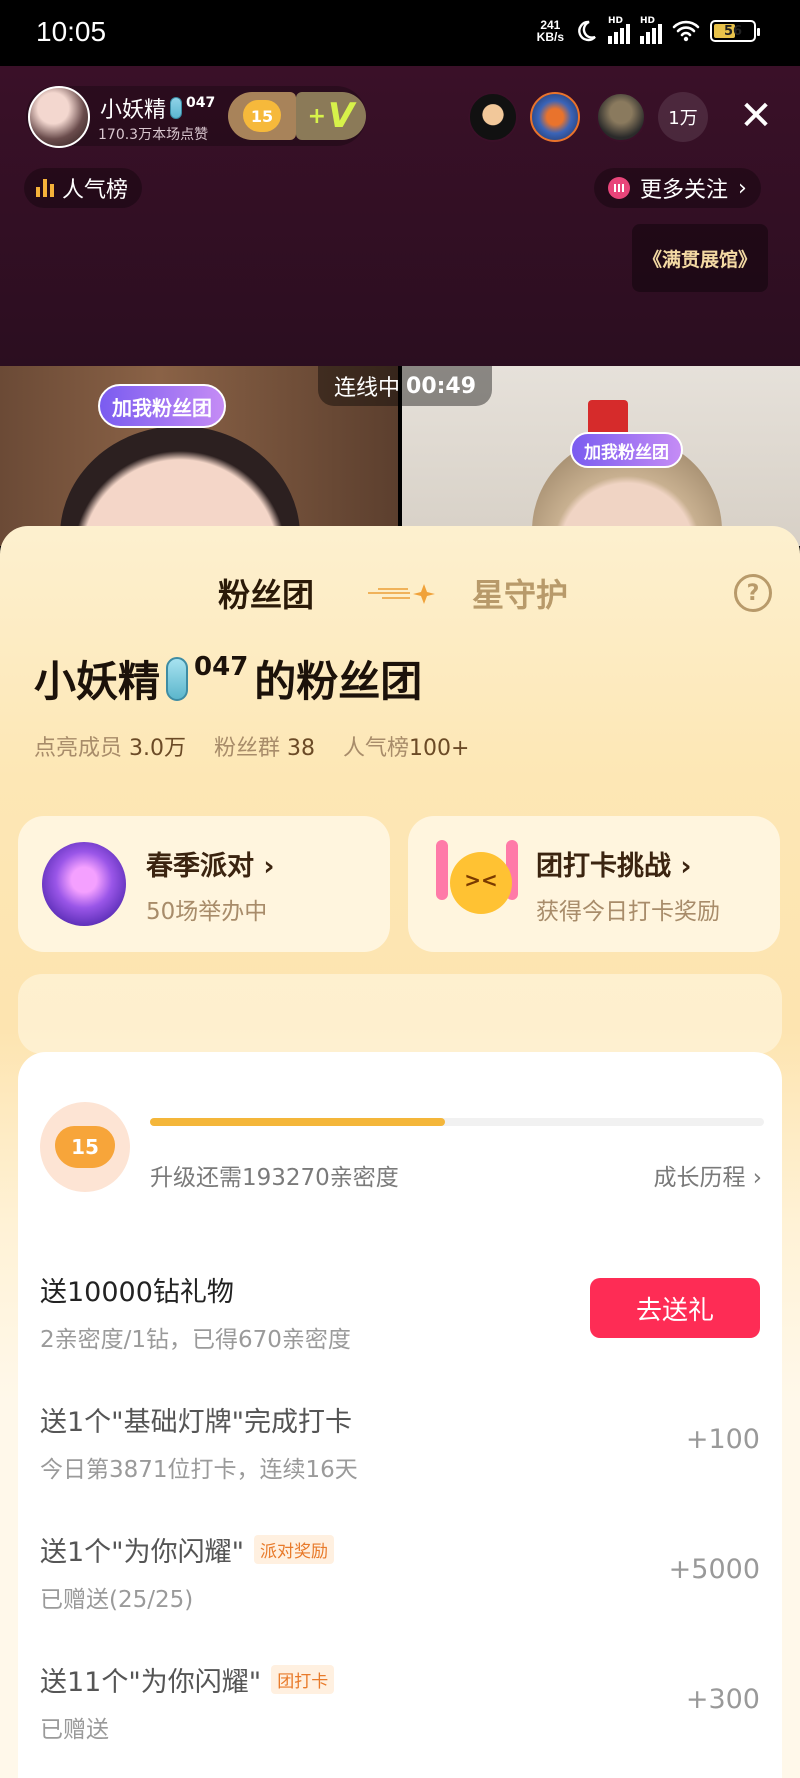  What do you see at coordinates (151, 1682) in the screenshot?
I see `task-name-text: 送11个"为你闪耀"` at bounding box center [151, 1682].